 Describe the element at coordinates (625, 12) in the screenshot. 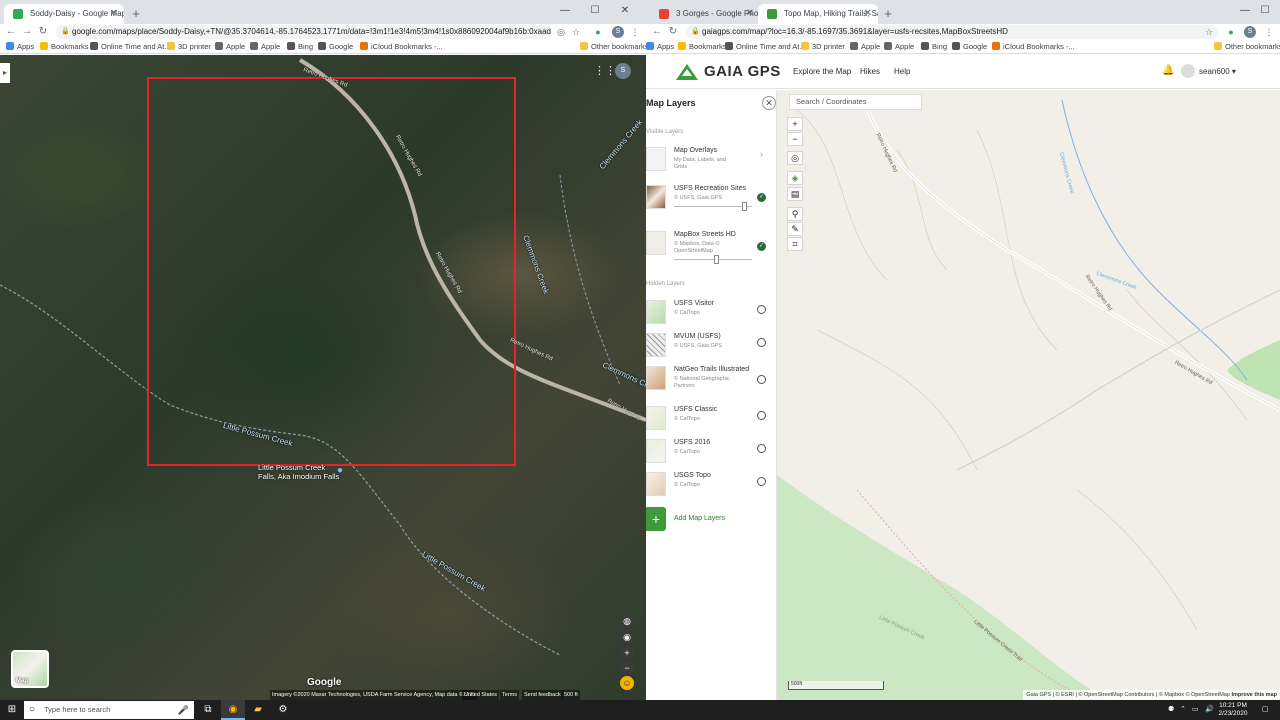

I see `close-window-icon: ✕` at that location.